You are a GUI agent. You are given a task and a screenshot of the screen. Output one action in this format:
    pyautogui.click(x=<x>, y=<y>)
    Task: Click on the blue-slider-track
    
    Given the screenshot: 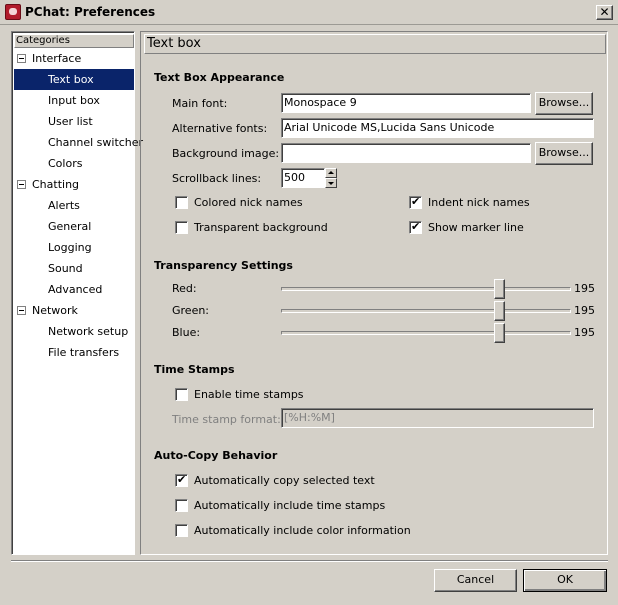 What is the action you would take?
    pyautogui.click(x=426, y=333)
    